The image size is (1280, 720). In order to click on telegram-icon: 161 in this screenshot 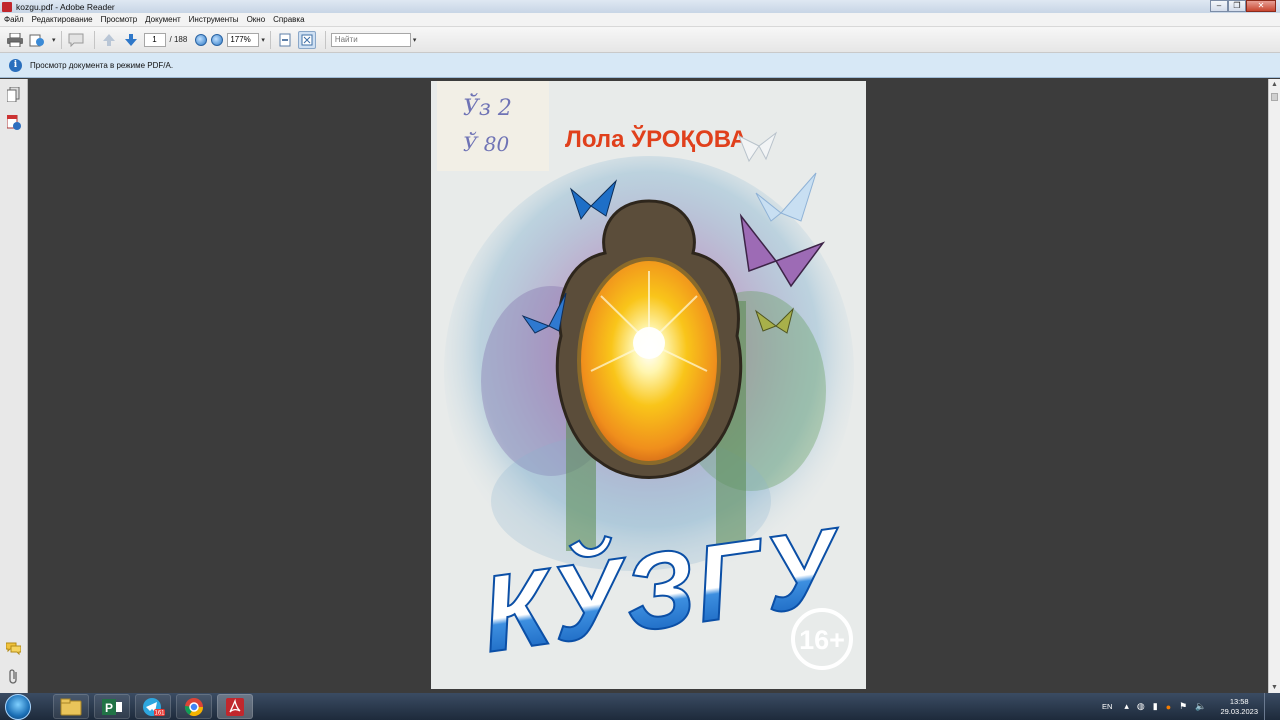, I will do `click(153, 706)`.